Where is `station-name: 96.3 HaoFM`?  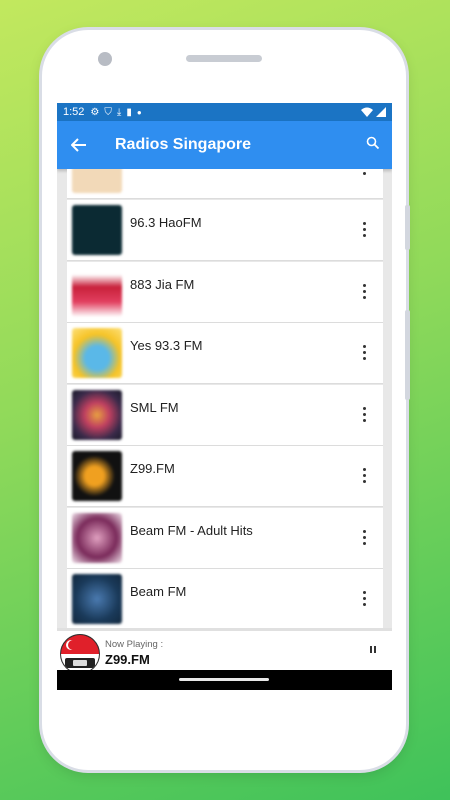
station-name: 96.3 HaoFM is located at coordinates (166, 222).